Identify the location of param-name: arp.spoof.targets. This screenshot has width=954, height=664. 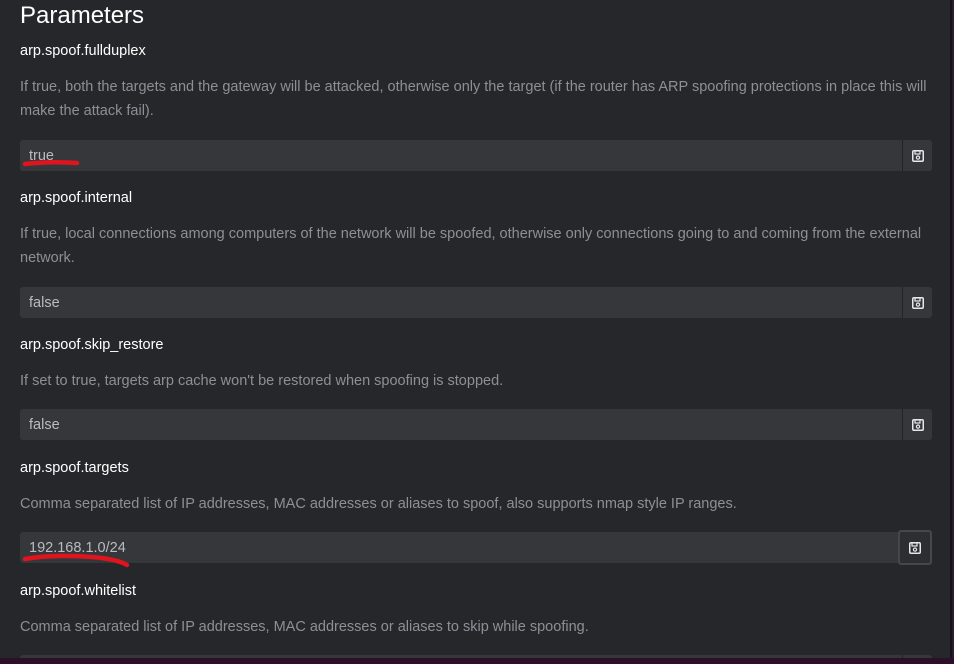
(74, 468).